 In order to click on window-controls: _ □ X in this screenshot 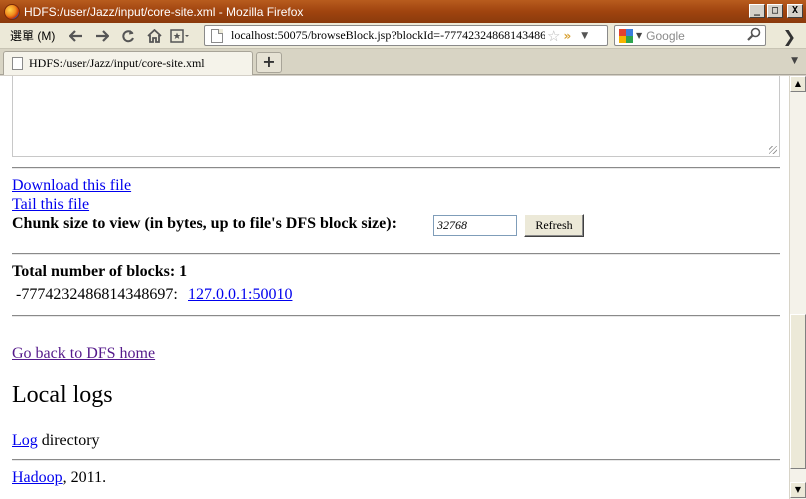, I will do `click(776, 11)`.